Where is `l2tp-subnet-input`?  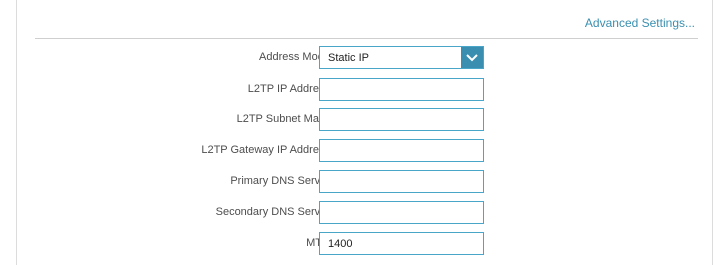 l2tp-subnet-input is located at coordinates (401, 119).